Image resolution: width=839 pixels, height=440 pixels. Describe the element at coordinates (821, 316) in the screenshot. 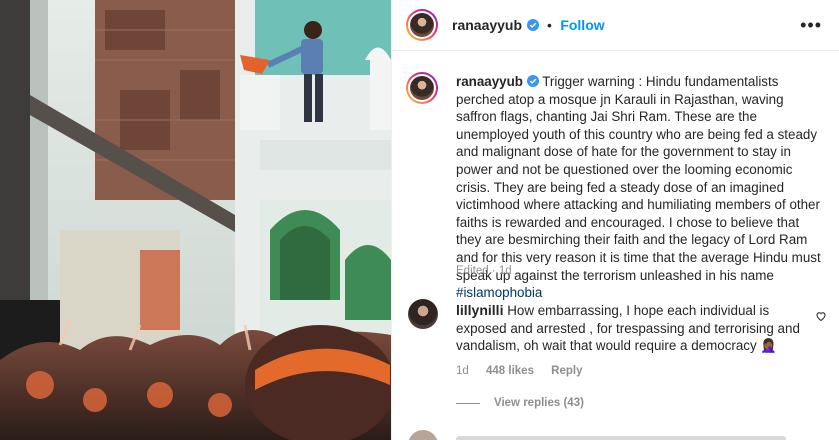

I see `heart-outline-icon` at that location.